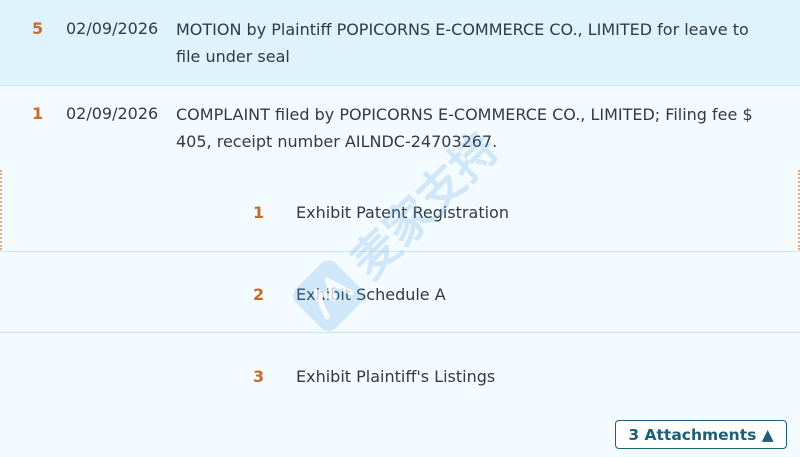 The image size is (800, 457). Describe the element at coordinates (395, 376) in the screenshot. I see `attachment-label: Exhibit Plaintiff's Listings` at that location.